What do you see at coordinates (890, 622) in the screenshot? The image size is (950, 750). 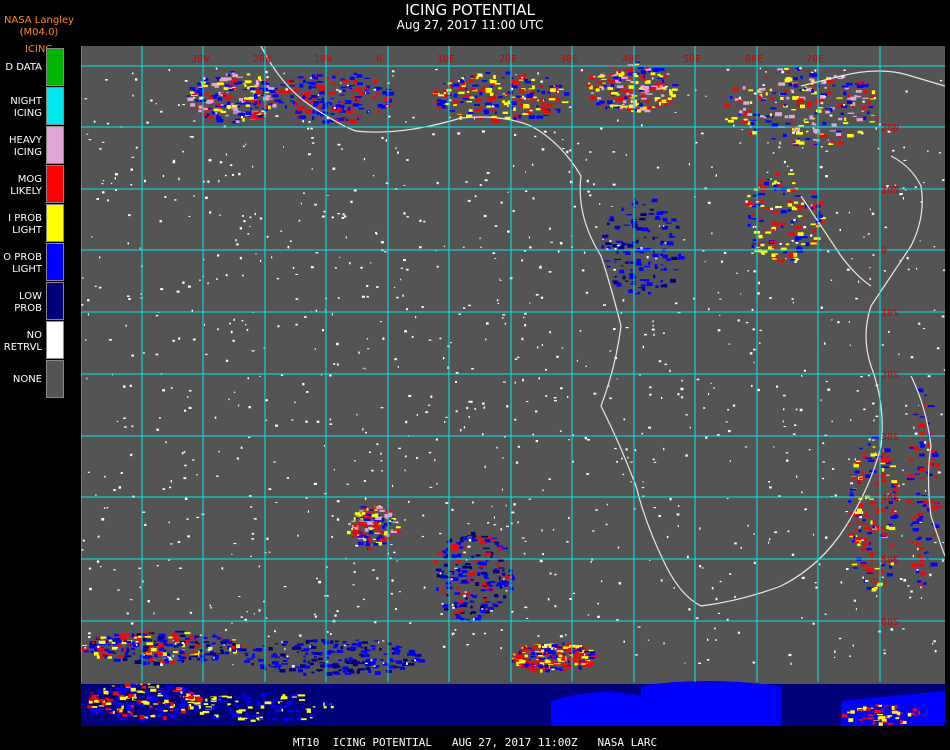 I see `lat-label: 60S` at bounding box center [890, 622].